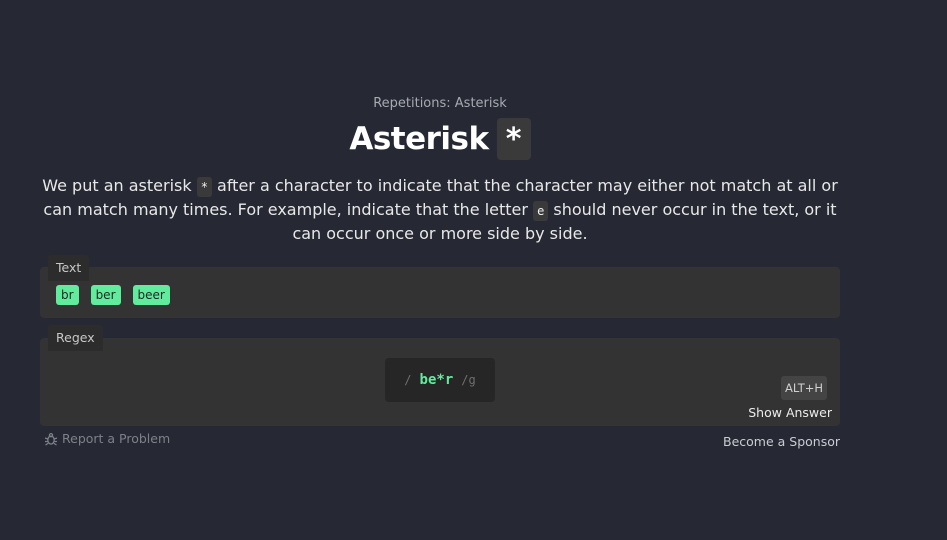 The height and width of the screenshot is (540, 947). Describe the element at coordinates (75, 338) in the screenshot. I see `regex-panel-label: Regex` at that location.